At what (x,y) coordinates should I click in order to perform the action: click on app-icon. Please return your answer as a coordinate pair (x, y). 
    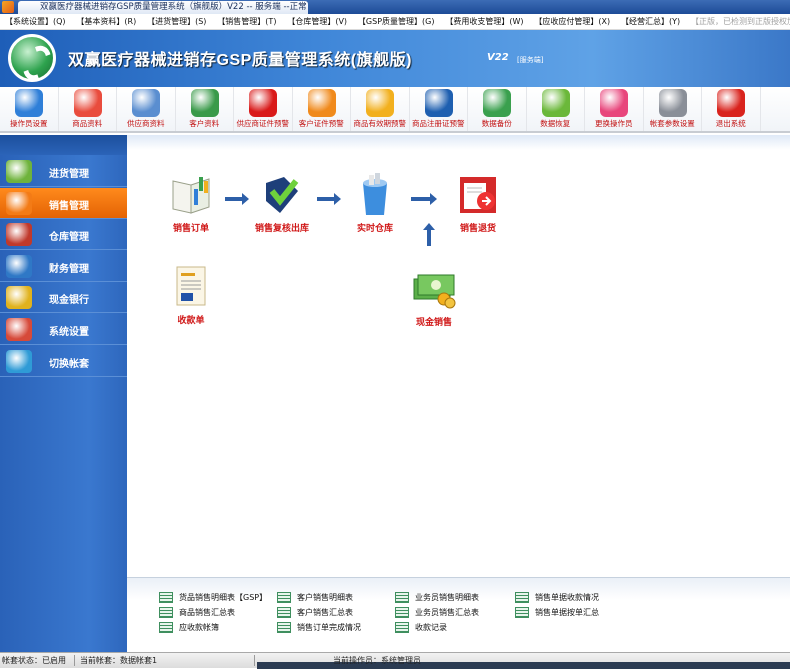
    Looking at the image, I should click on (8, 7).